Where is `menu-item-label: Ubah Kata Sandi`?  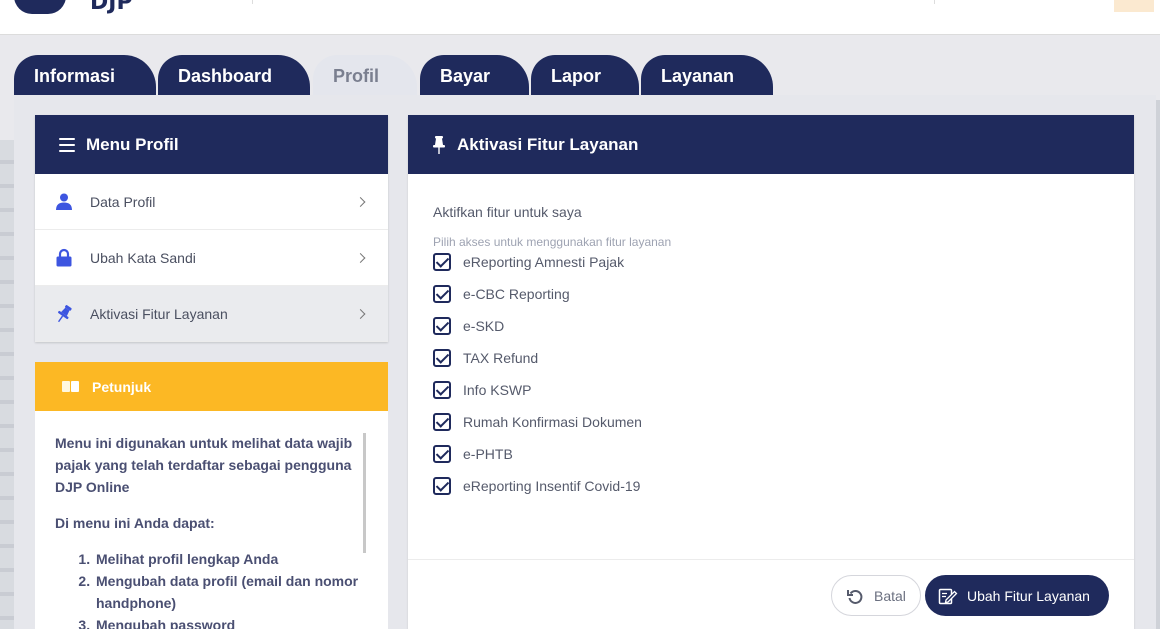 menu-item-label: Ubah Kata Sandi is located at coordinates (143, 257).